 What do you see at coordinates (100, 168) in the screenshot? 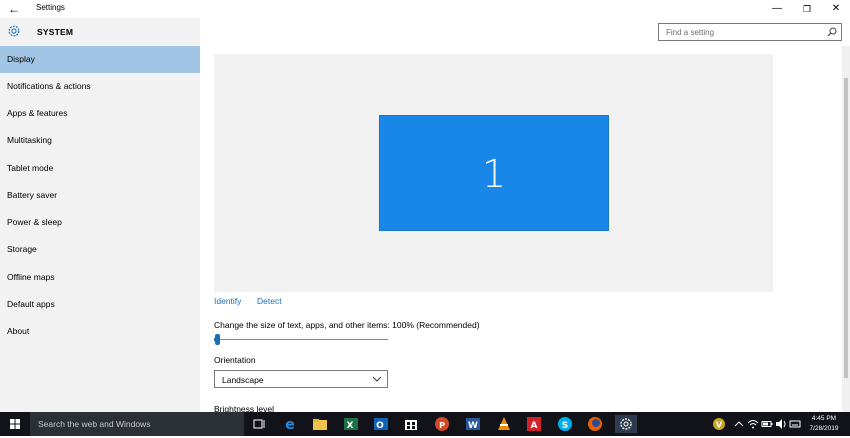
I see `sidebar-item-tablet-mode: Tablet mode` at bounding box center [100, 168].